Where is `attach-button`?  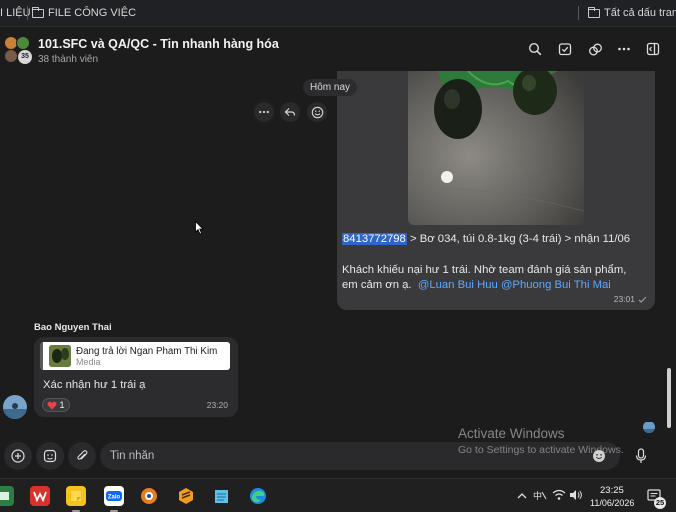 attach-button is located at coordinates (82, 456).